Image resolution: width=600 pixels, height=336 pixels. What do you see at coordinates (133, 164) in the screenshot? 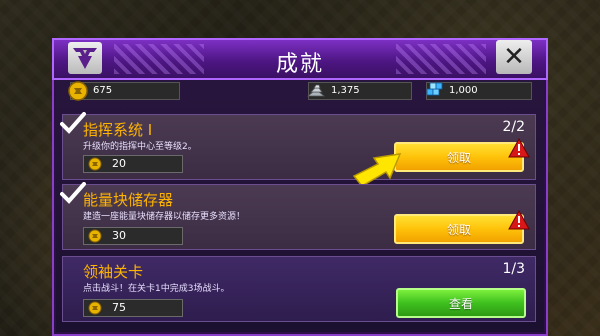
I see `reward-box: 20` at bounding box center [133, 164].